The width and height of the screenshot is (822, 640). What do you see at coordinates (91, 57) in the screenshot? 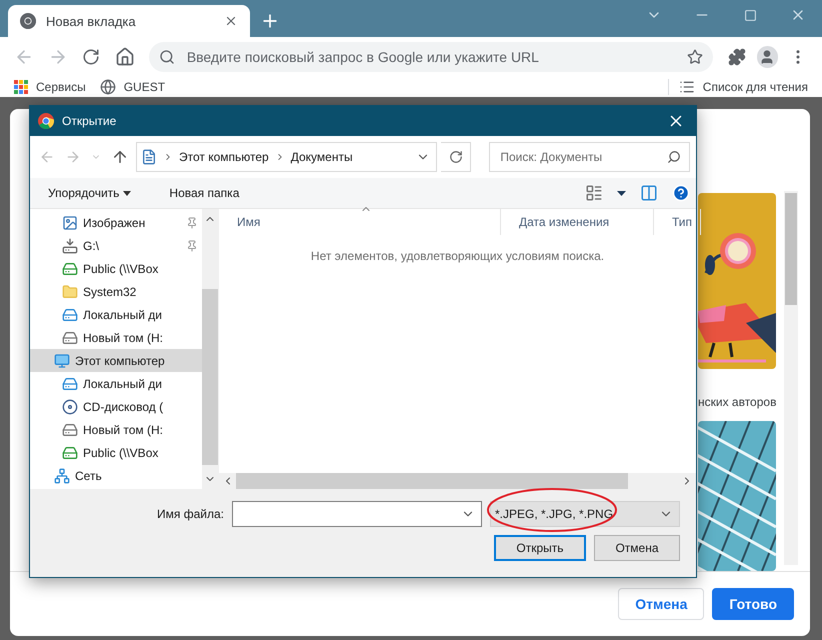
I see `reload-icon` at bounding box center [91, 57].